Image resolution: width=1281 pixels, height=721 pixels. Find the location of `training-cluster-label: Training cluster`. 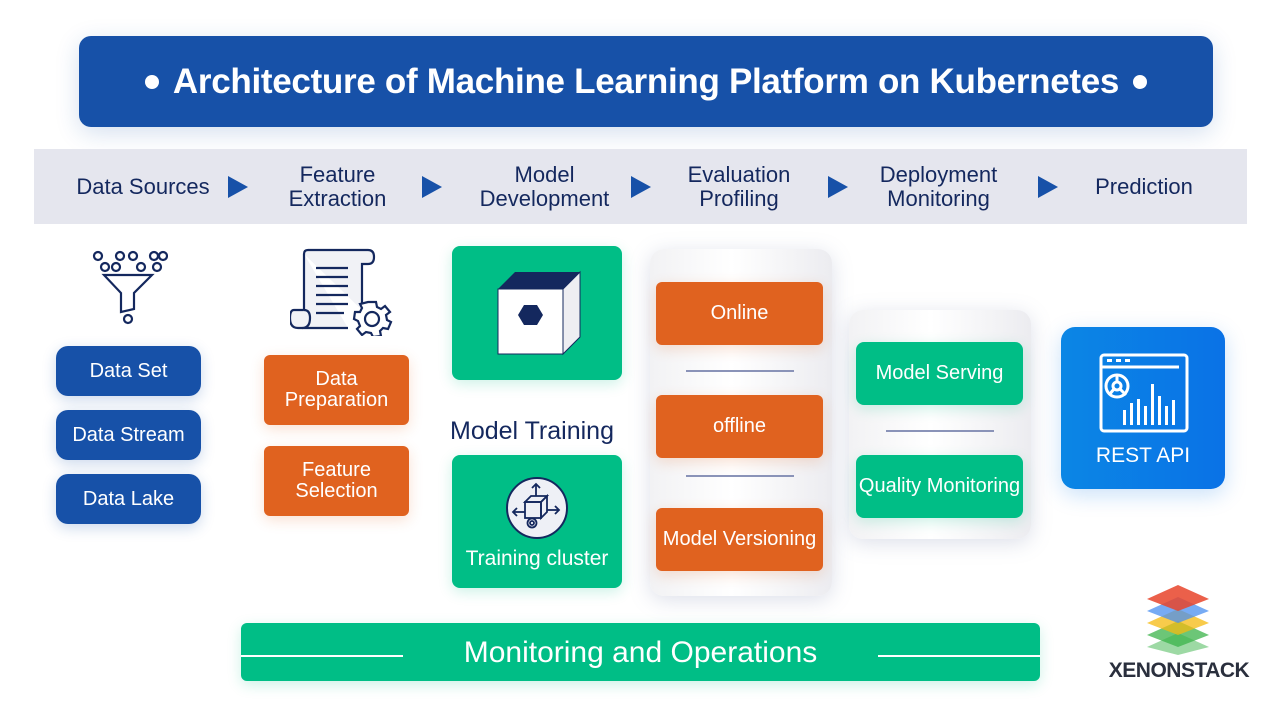

training-cluster-label: Training cluster is located at coordinates (537, 558).